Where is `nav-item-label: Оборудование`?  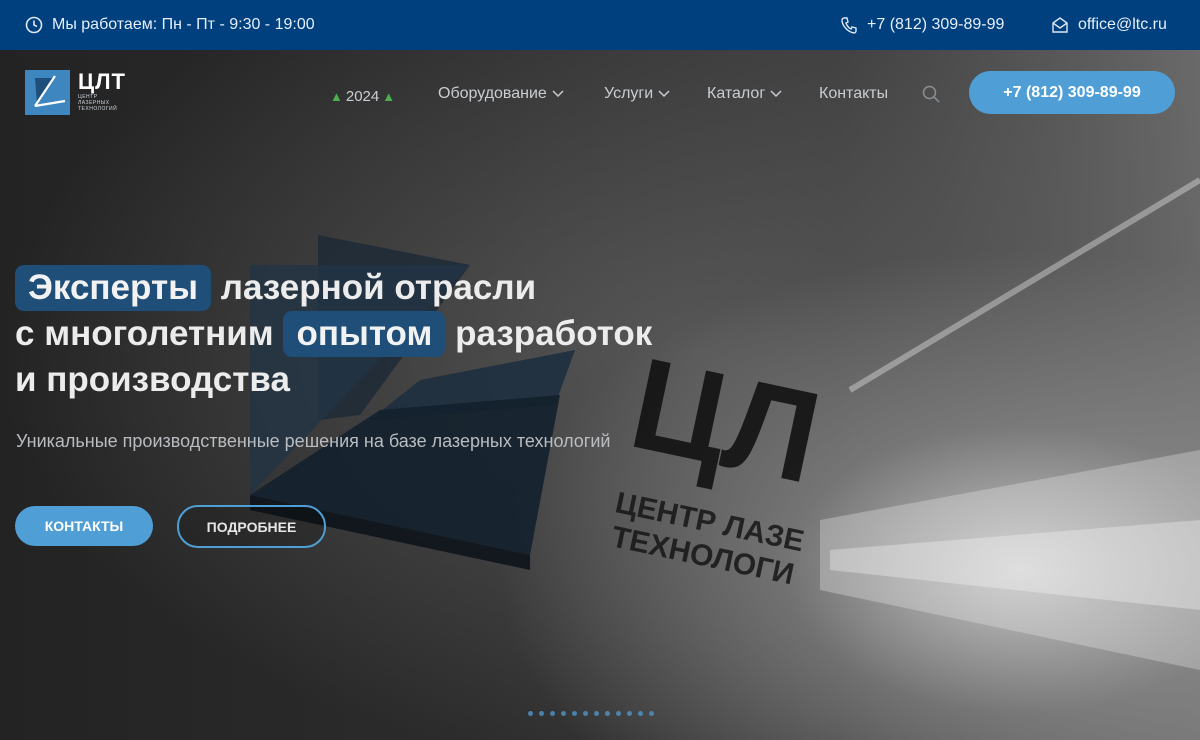 nav-item-label: Оборудование is located at coordinates (492, 93).